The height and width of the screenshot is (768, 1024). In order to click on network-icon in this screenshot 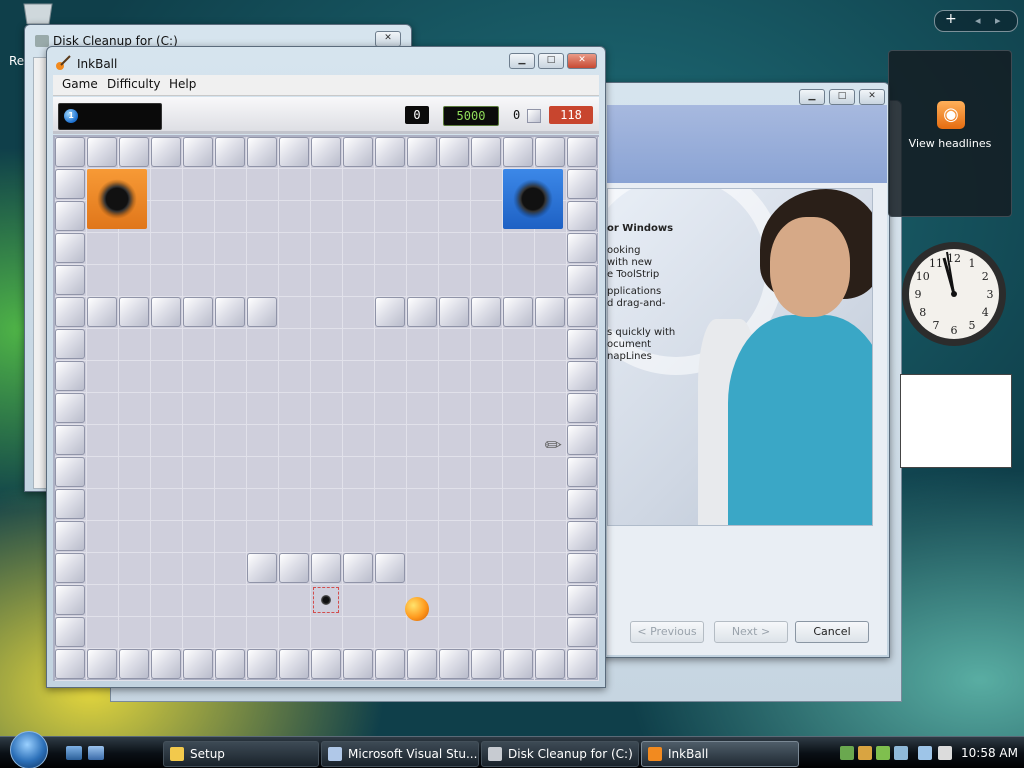, I will do `click(925, 753)`.